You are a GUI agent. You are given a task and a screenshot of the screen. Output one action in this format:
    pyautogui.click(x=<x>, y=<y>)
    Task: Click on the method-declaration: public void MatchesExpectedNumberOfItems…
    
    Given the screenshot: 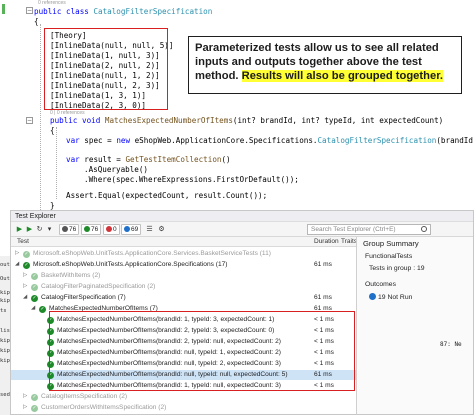 What is the action you would take?
    pyautogui.click(x=247, y=120)
    